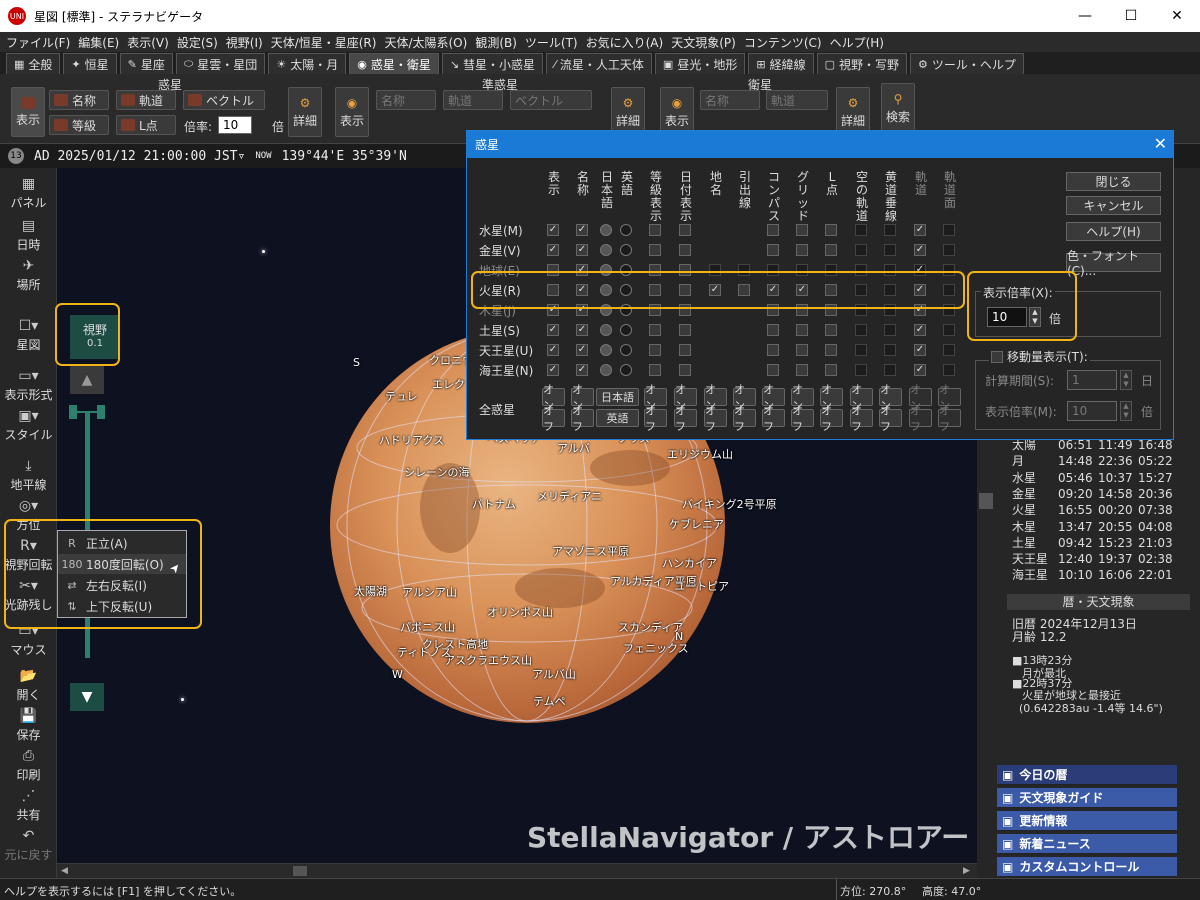 This screenshot has height=900, width=1200. Describe the element at coordinates (28, 475) in the screenshot. I see `toolbar-6: ⤓ 地平線` at that location.